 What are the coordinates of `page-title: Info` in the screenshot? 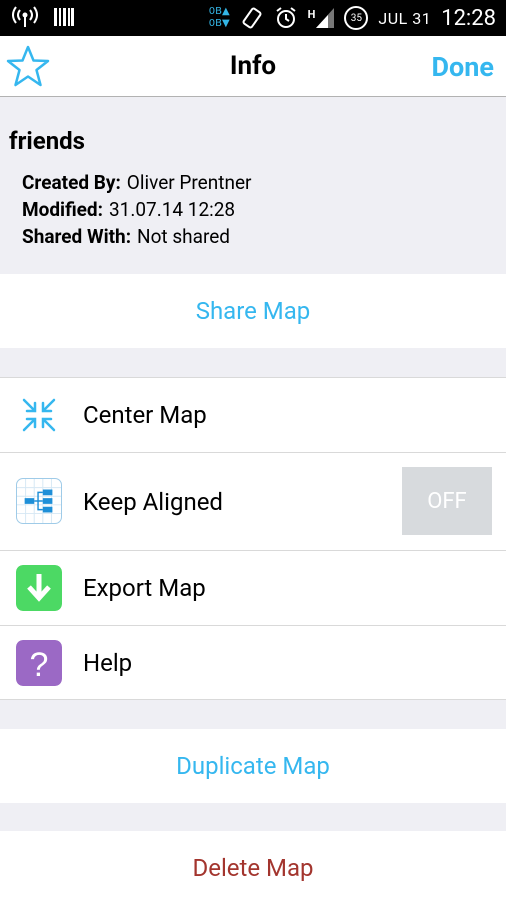 It's located at (253, 66).